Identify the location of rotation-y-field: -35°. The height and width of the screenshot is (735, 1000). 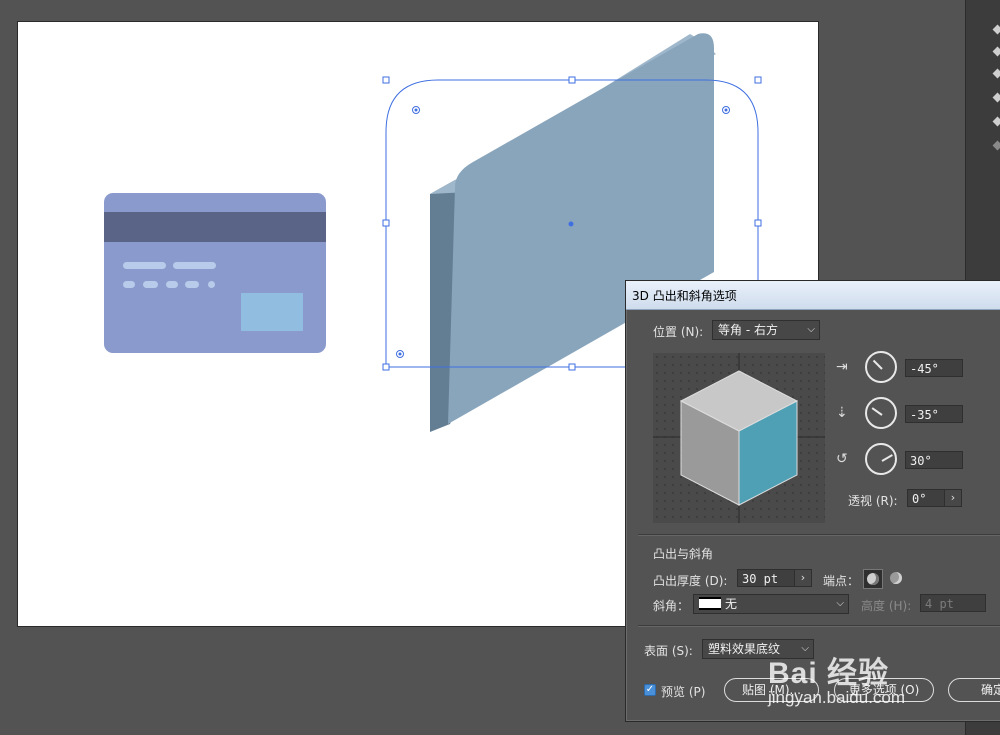
(934, 414).